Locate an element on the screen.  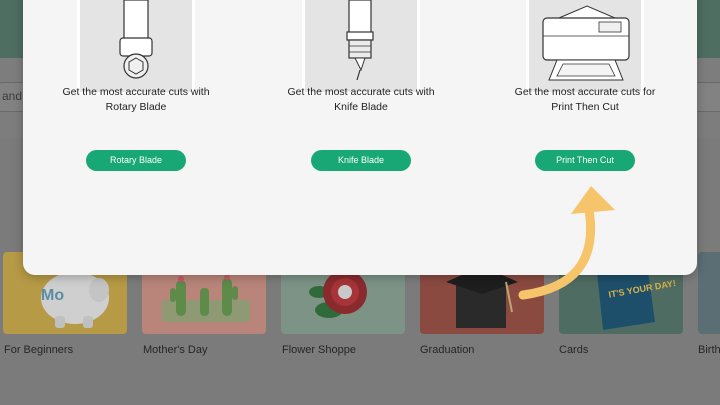
category-label-beginners: For Beginners is located at coordinates (39, 350).